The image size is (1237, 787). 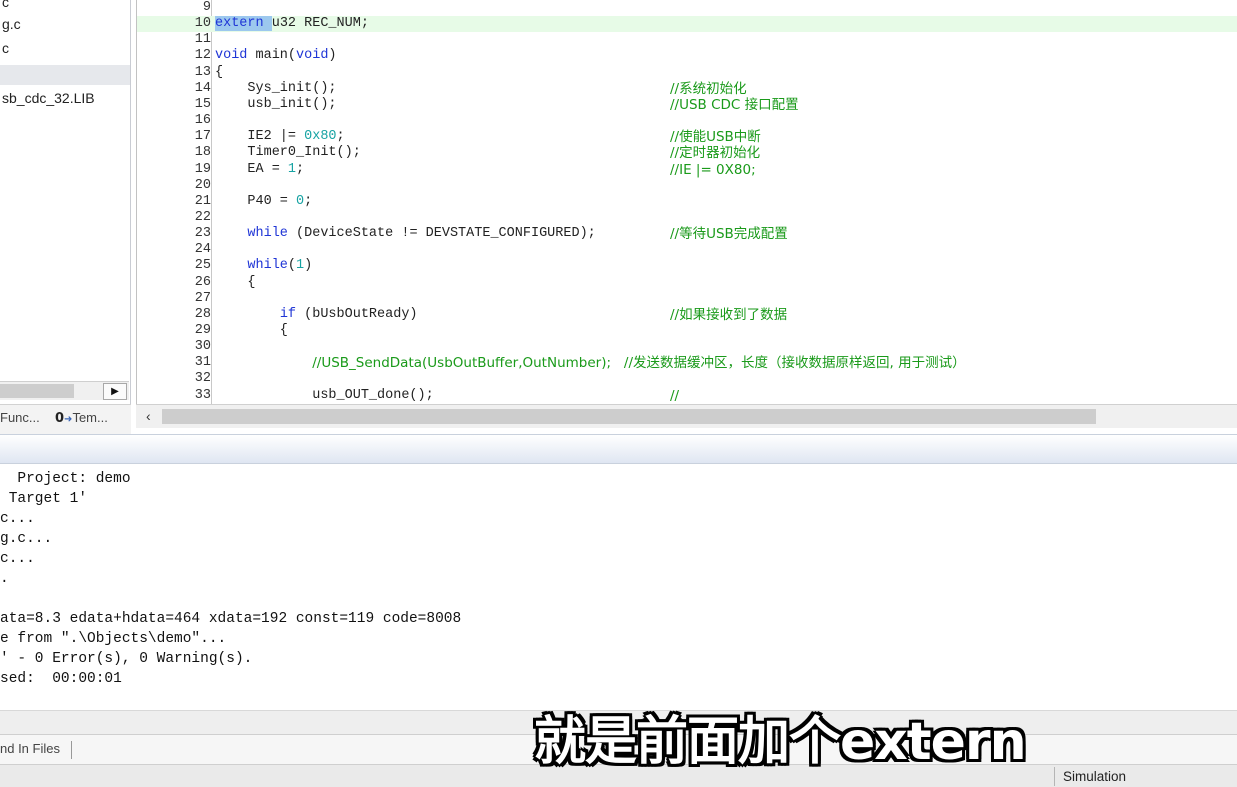 What do you see at coordinates (264, 201) in the screenshot?
I see `code-text: P40 = 0;` at bounding box center [264, 201].